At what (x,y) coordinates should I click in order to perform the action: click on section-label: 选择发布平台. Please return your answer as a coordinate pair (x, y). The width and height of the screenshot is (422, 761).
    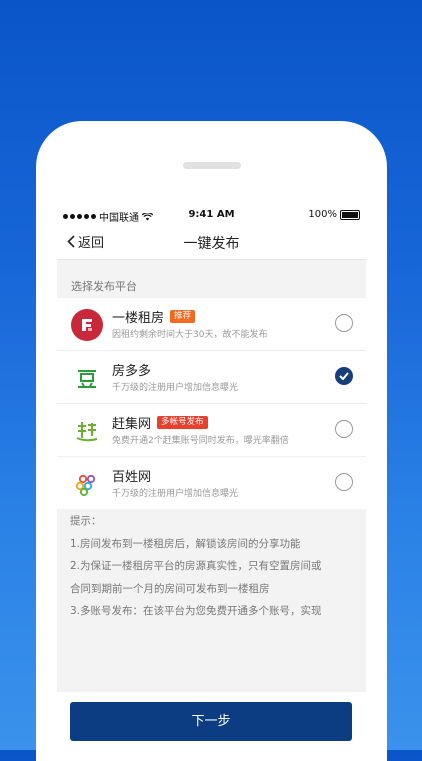
    Looking at the image, I should click on (104, 286).